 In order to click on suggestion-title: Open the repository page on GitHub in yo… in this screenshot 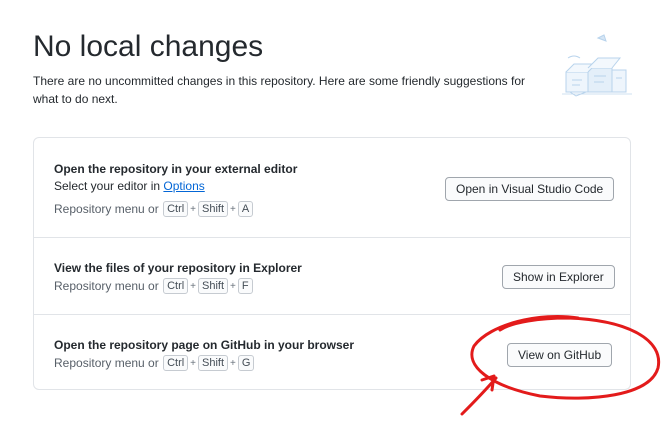, I will do `click(204, 345)`.